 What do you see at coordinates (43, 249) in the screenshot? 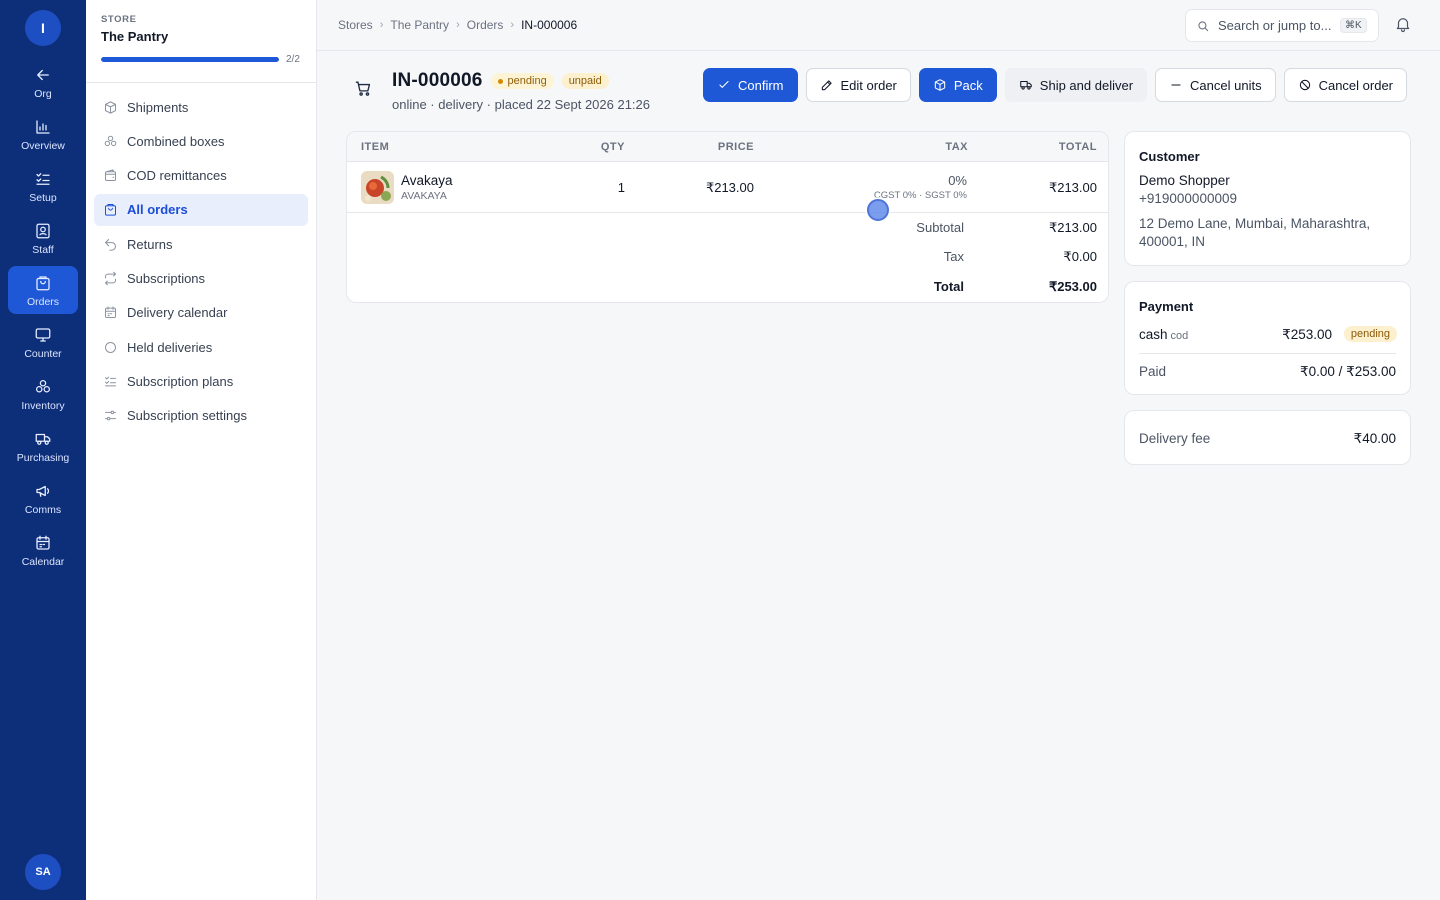
I see `rail-item-label: Staff` at bounding box center [43, 249].